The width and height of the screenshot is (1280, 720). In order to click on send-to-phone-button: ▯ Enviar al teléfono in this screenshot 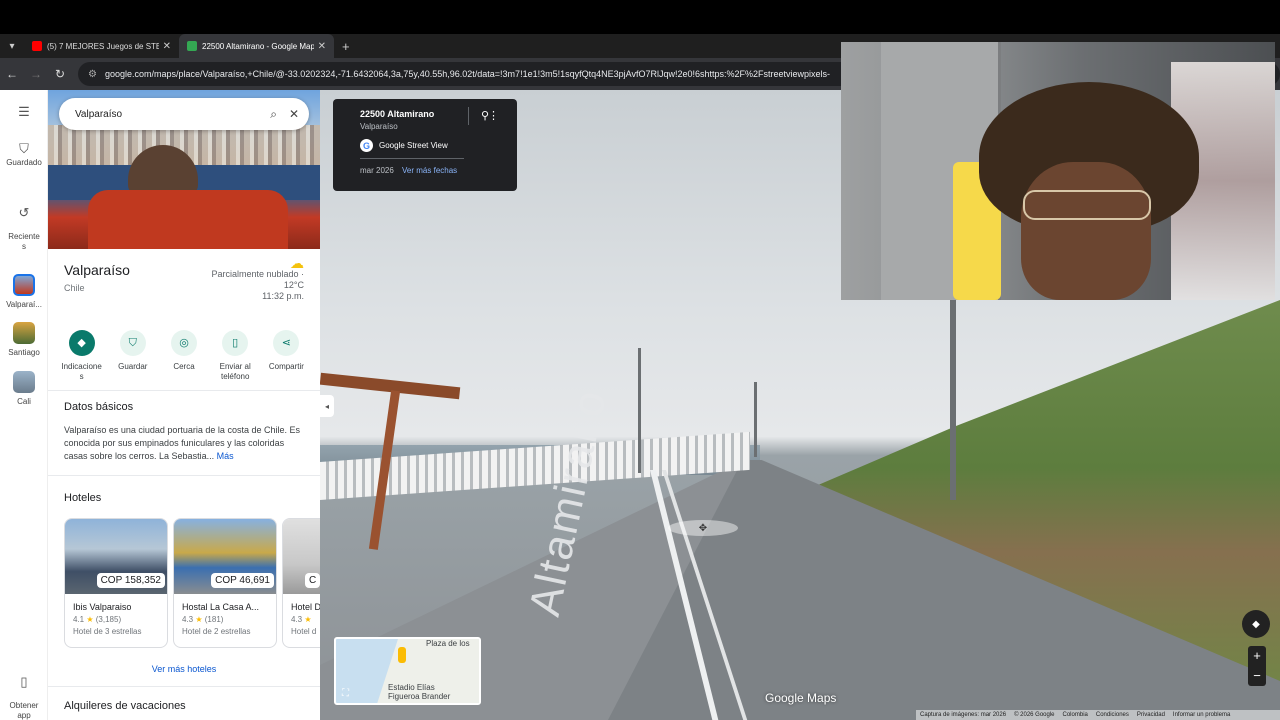, I will do `click(235, 356)`.